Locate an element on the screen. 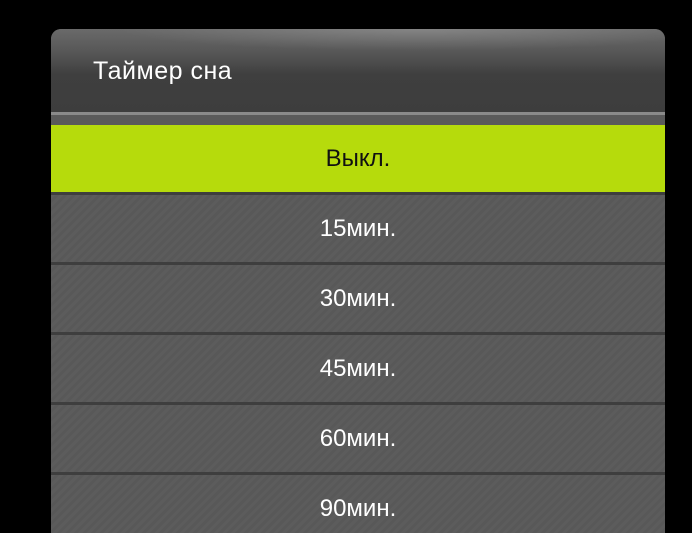 The width and height of the screenshot is (692, 533). dialog-header: Таймер сна is located at coordinates (358, 72).